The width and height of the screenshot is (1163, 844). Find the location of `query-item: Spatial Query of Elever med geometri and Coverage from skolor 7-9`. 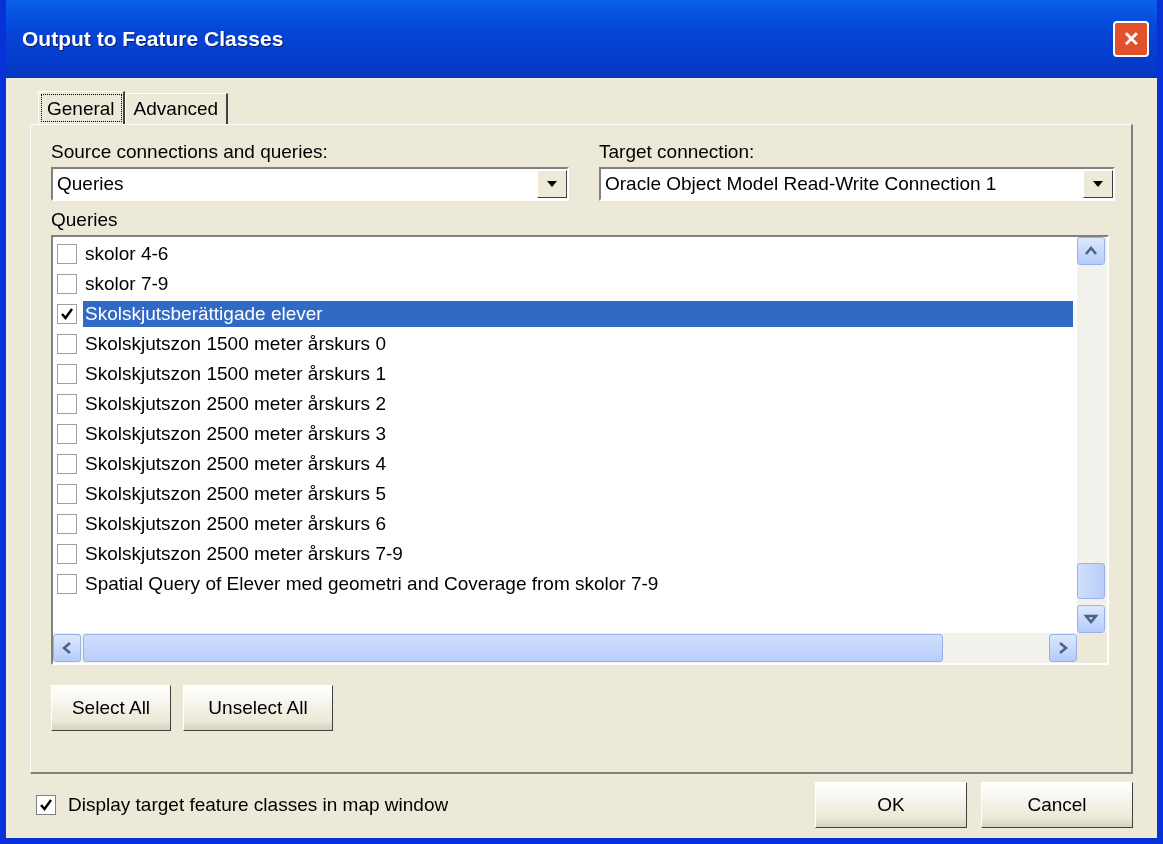

query-item: Spatial Query of Elever med geometri and Coverage from skolor 7-9 is located at coordinates (372, 584).